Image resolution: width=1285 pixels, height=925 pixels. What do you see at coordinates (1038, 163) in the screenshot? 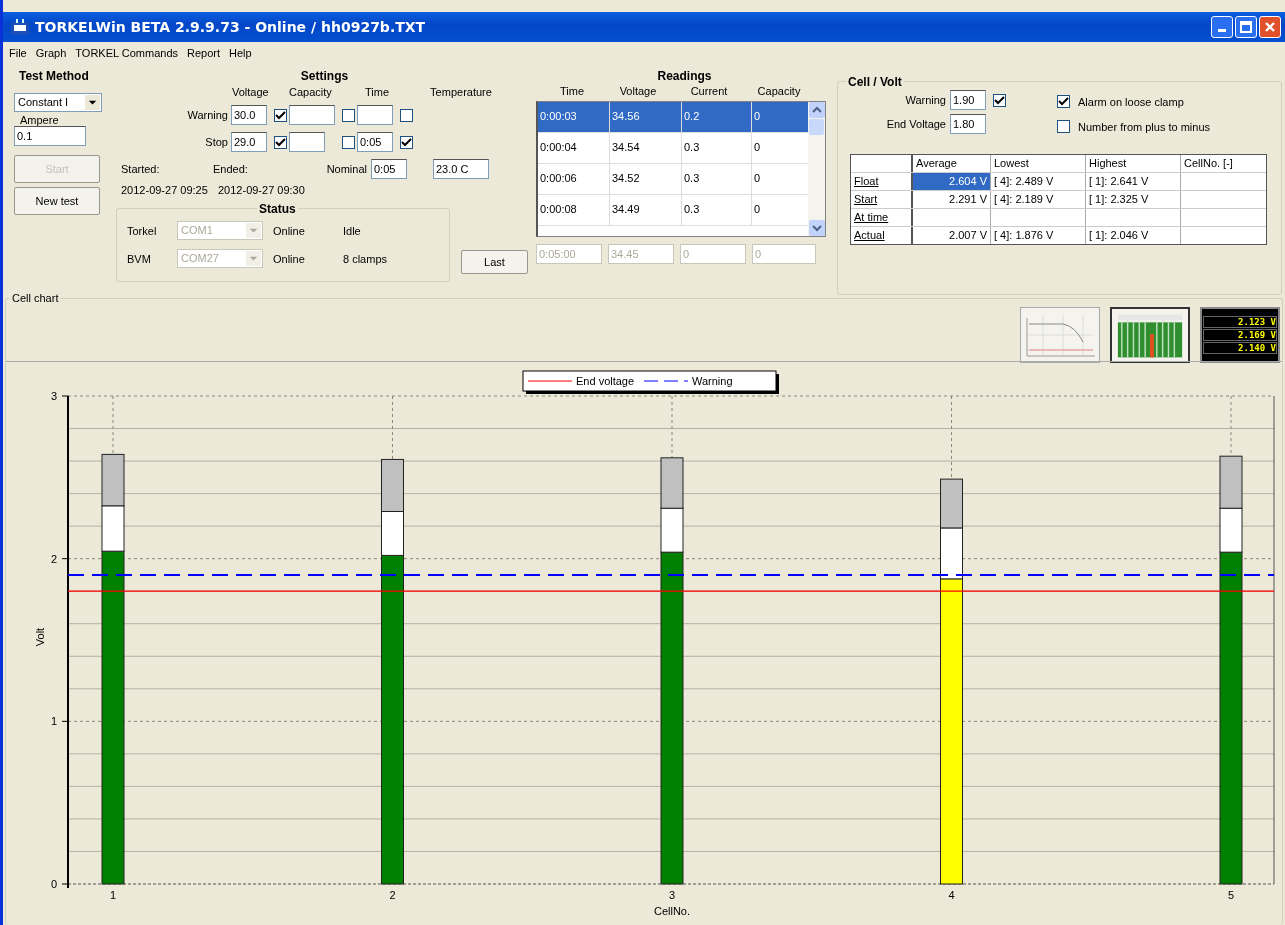
I see `column-header: Lowest` at bounding box center [1038, 163].